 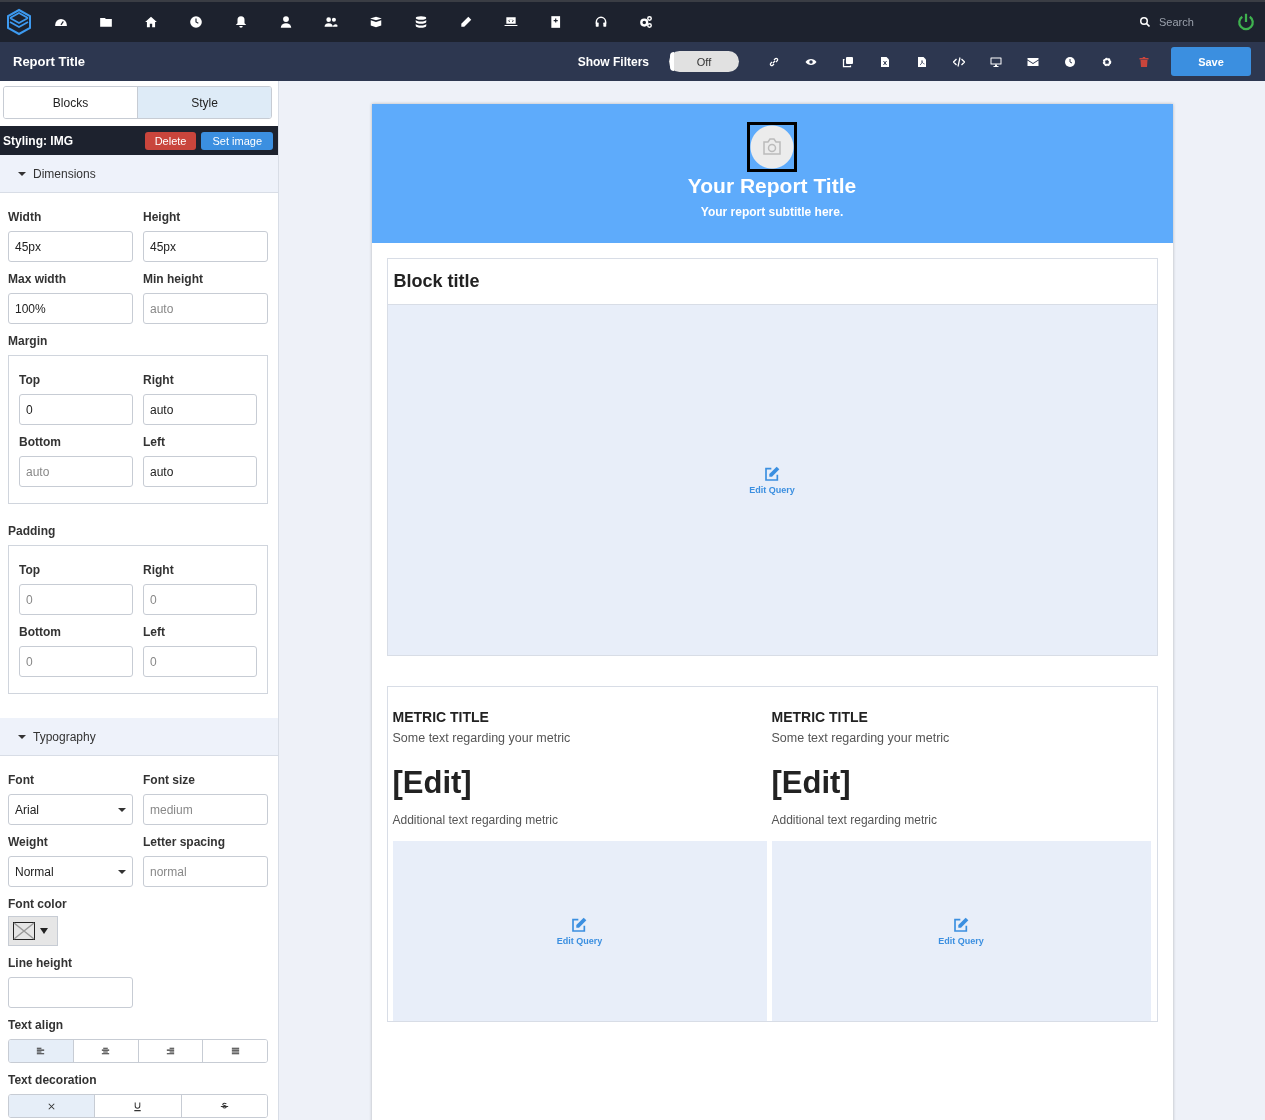 I want to click on section-title: Typography, so click(x=64, y=736).